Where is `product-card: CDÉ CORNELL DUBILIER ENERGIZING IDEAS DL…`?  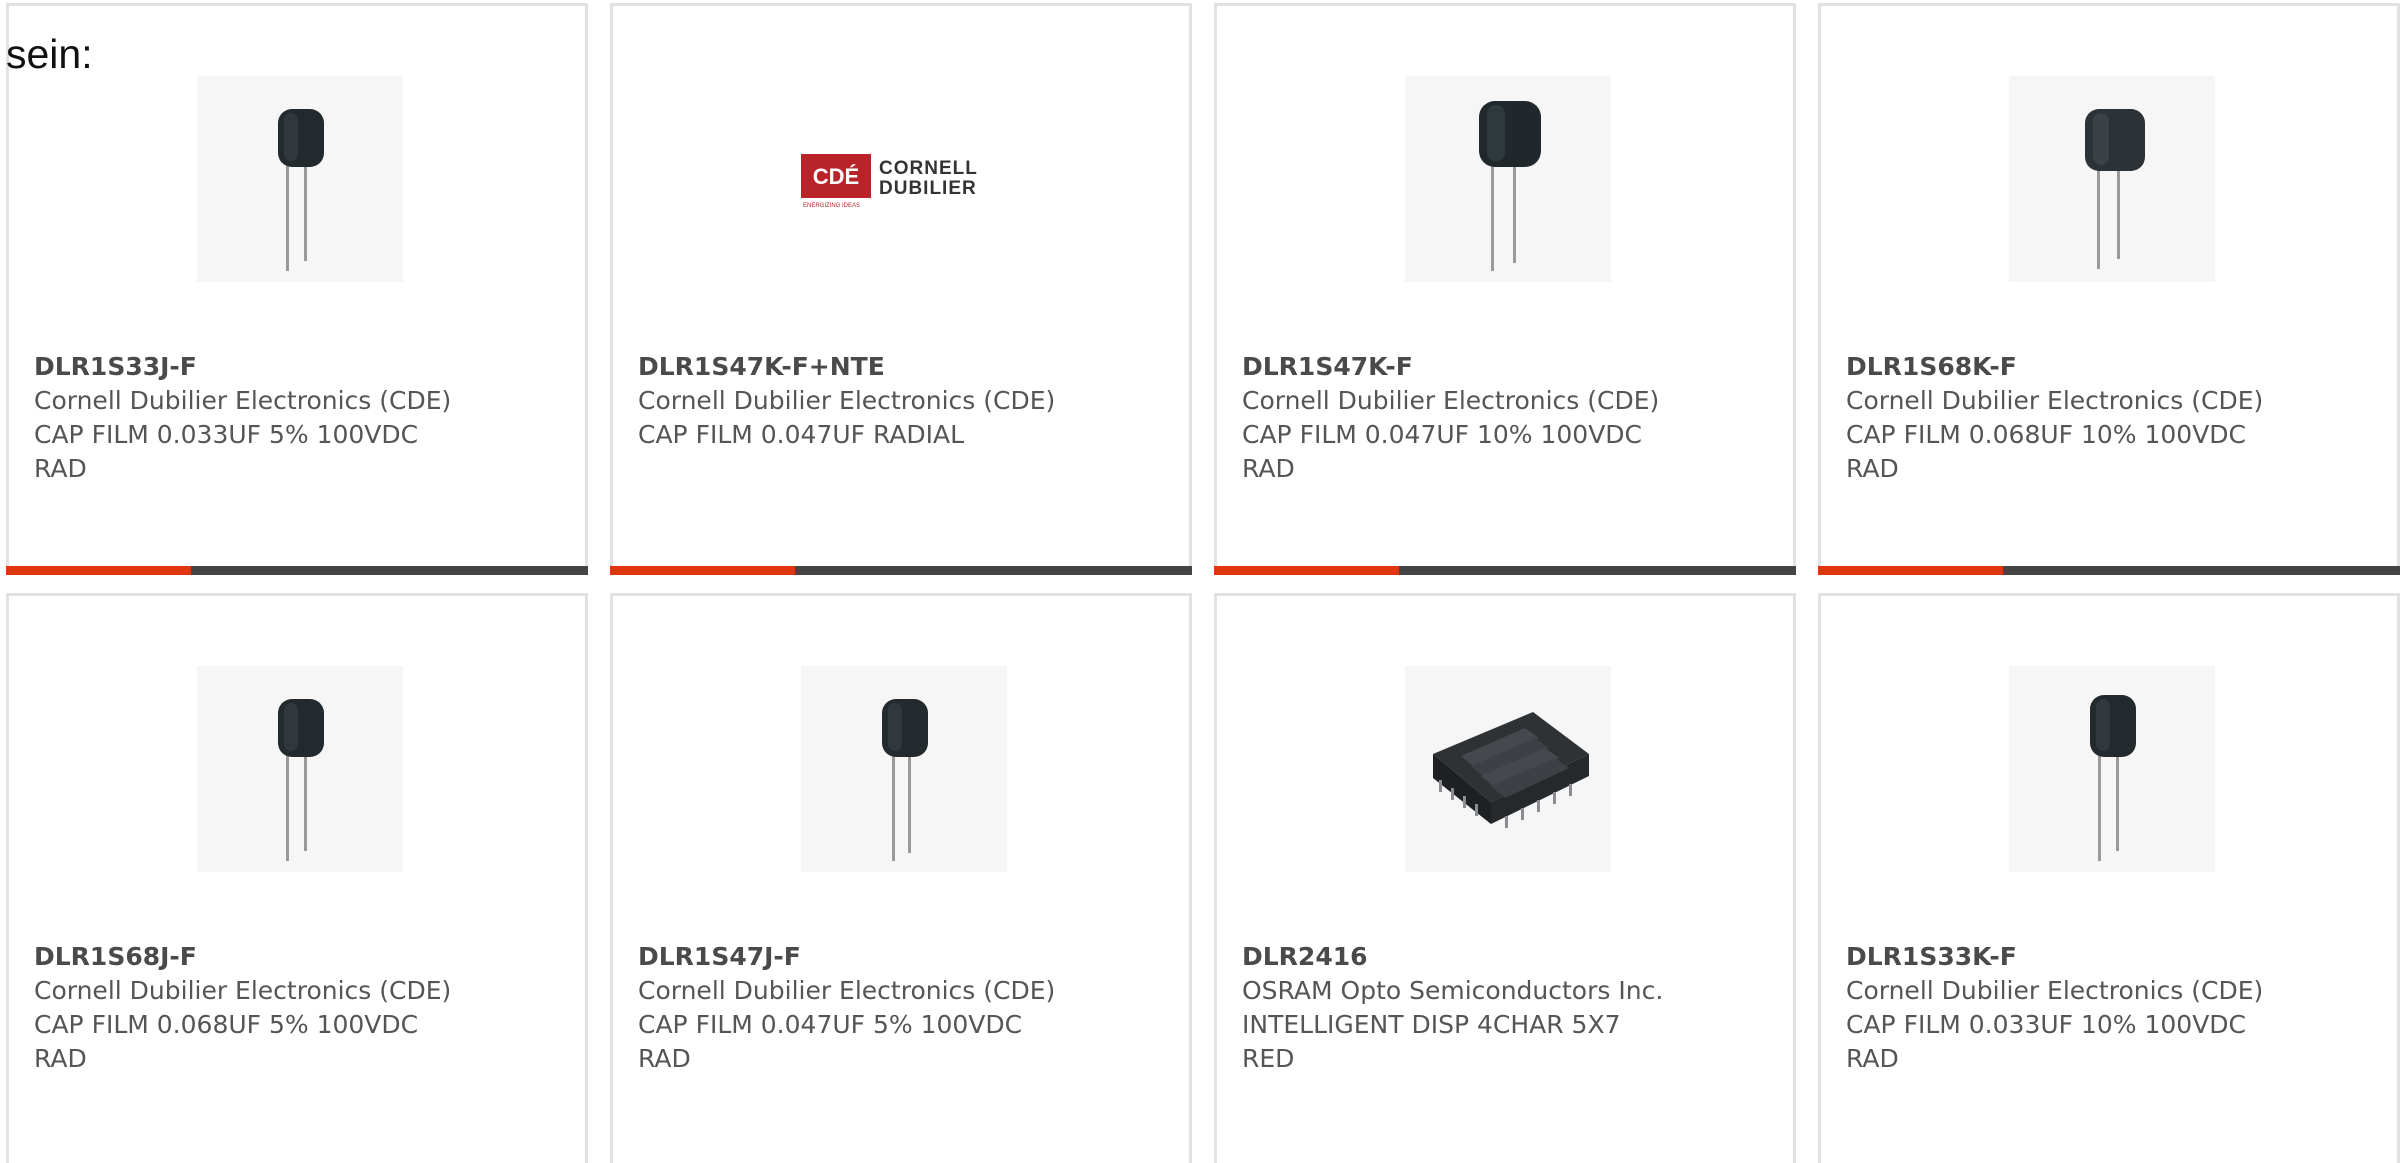
product-card: CDÉ CORNELL DUBILIER ENERGIZING IDEAS DL… is located at coordinates (901, 289).